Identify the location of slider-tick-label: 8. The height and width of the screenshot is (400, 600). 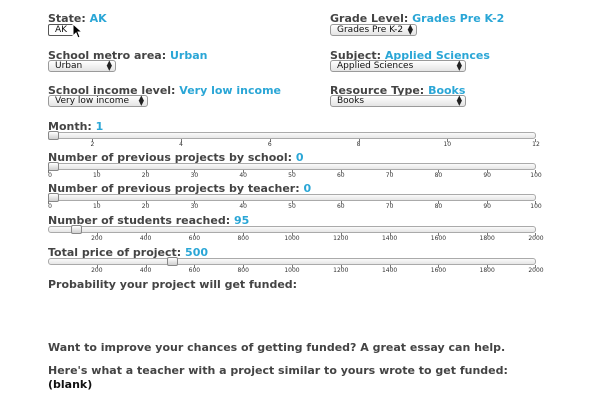
(358, 144).